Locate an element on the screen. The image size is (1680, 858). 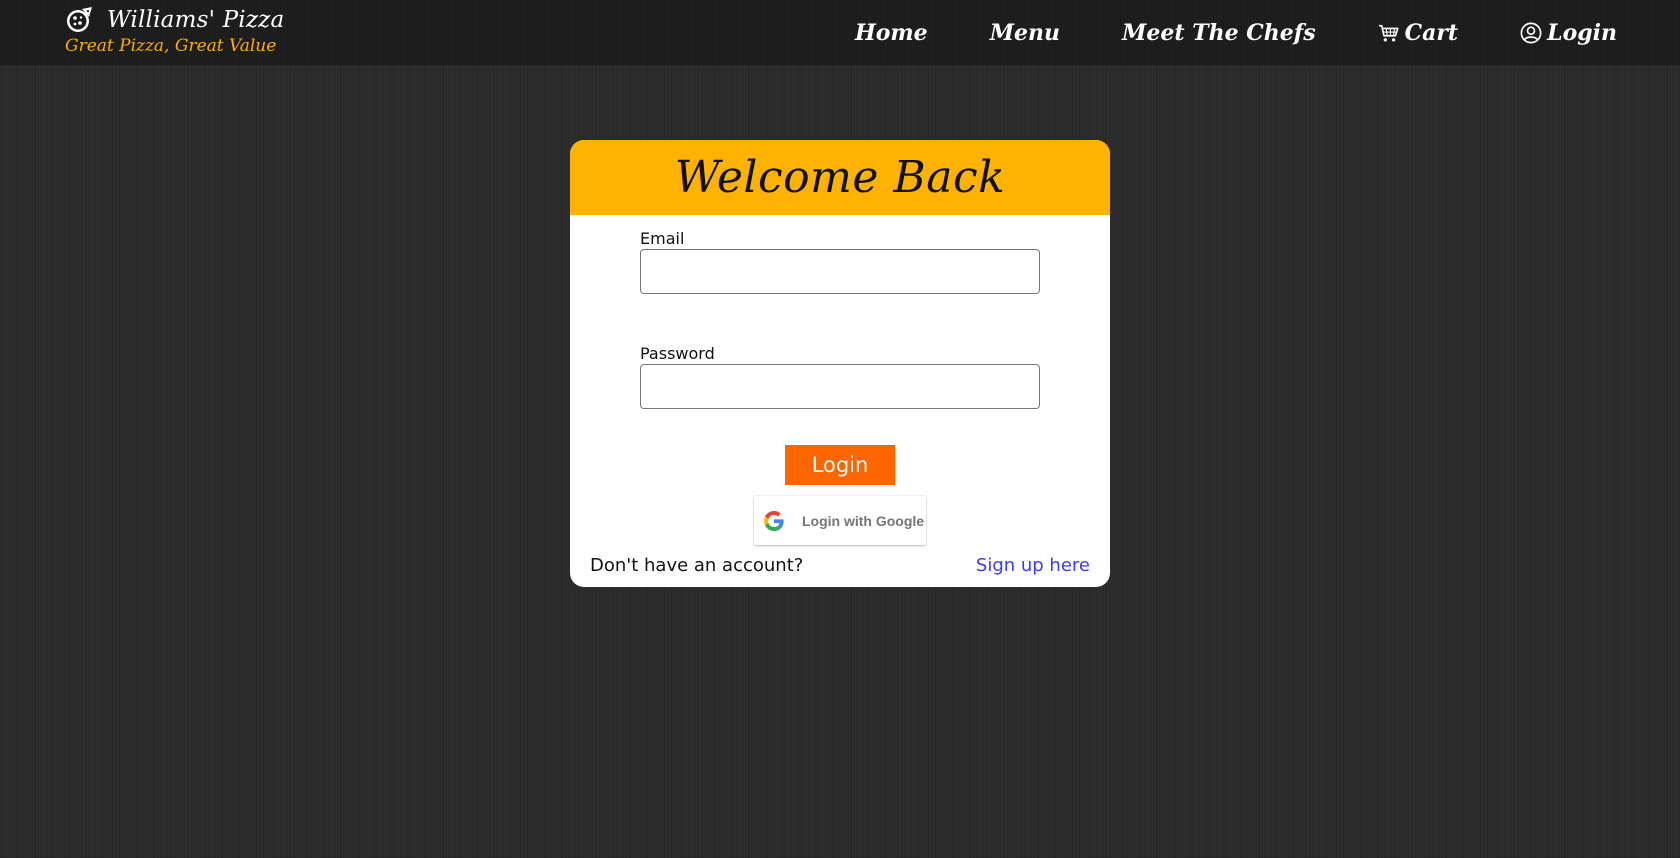
password-input is located at coordinates (840, 386).